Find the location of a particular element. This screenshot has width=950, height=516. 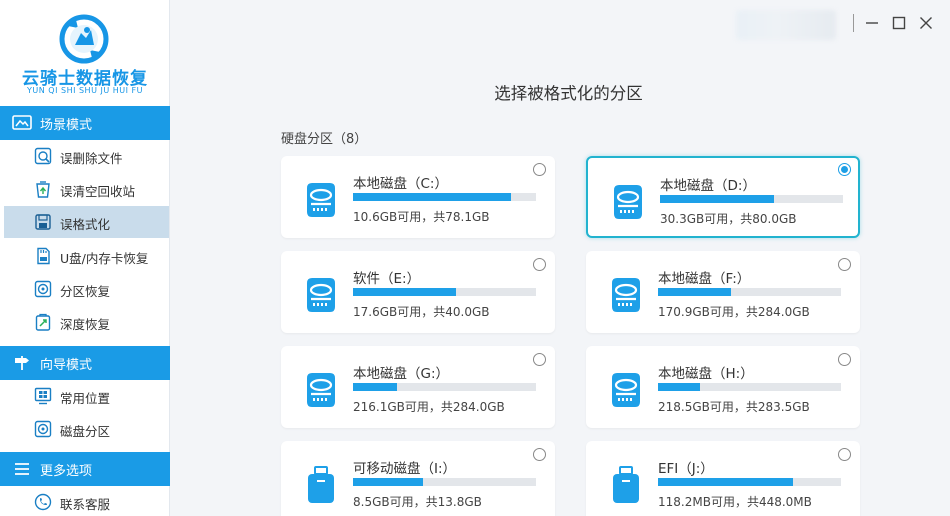

app-subtitle: YUN QI SHI SHU JU HUI FU is located at coordinates (85, 90).